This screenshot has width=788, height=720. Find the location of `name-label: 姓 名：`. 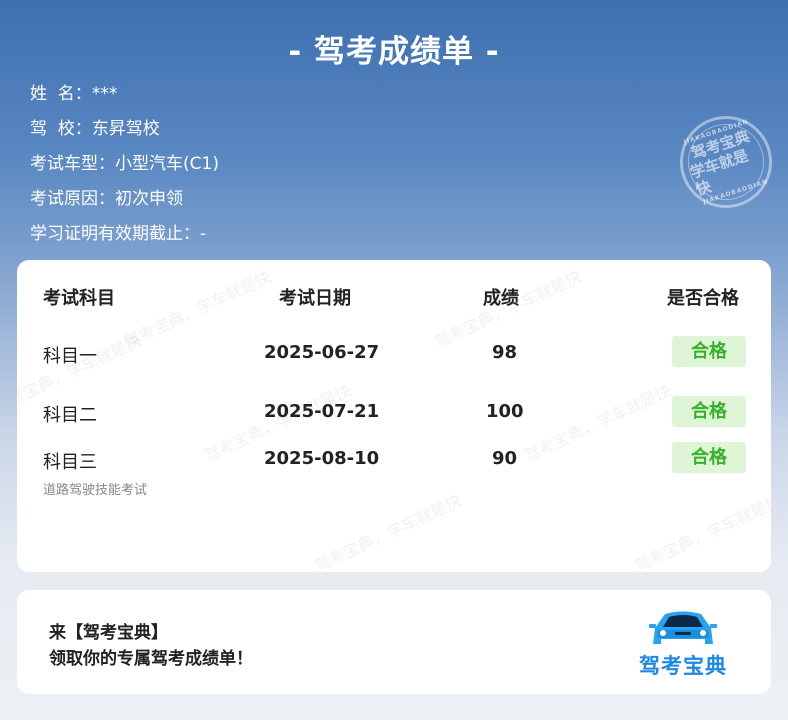

name-label: 姓 名： is located at coordinates (61, 94).